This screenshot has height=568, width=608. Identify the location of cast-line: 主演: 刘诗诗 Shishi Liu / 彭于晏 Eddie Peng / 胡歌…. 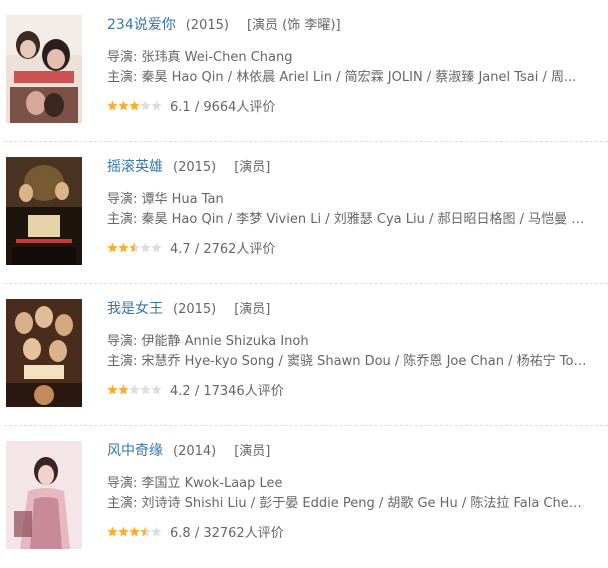
(347, 504).